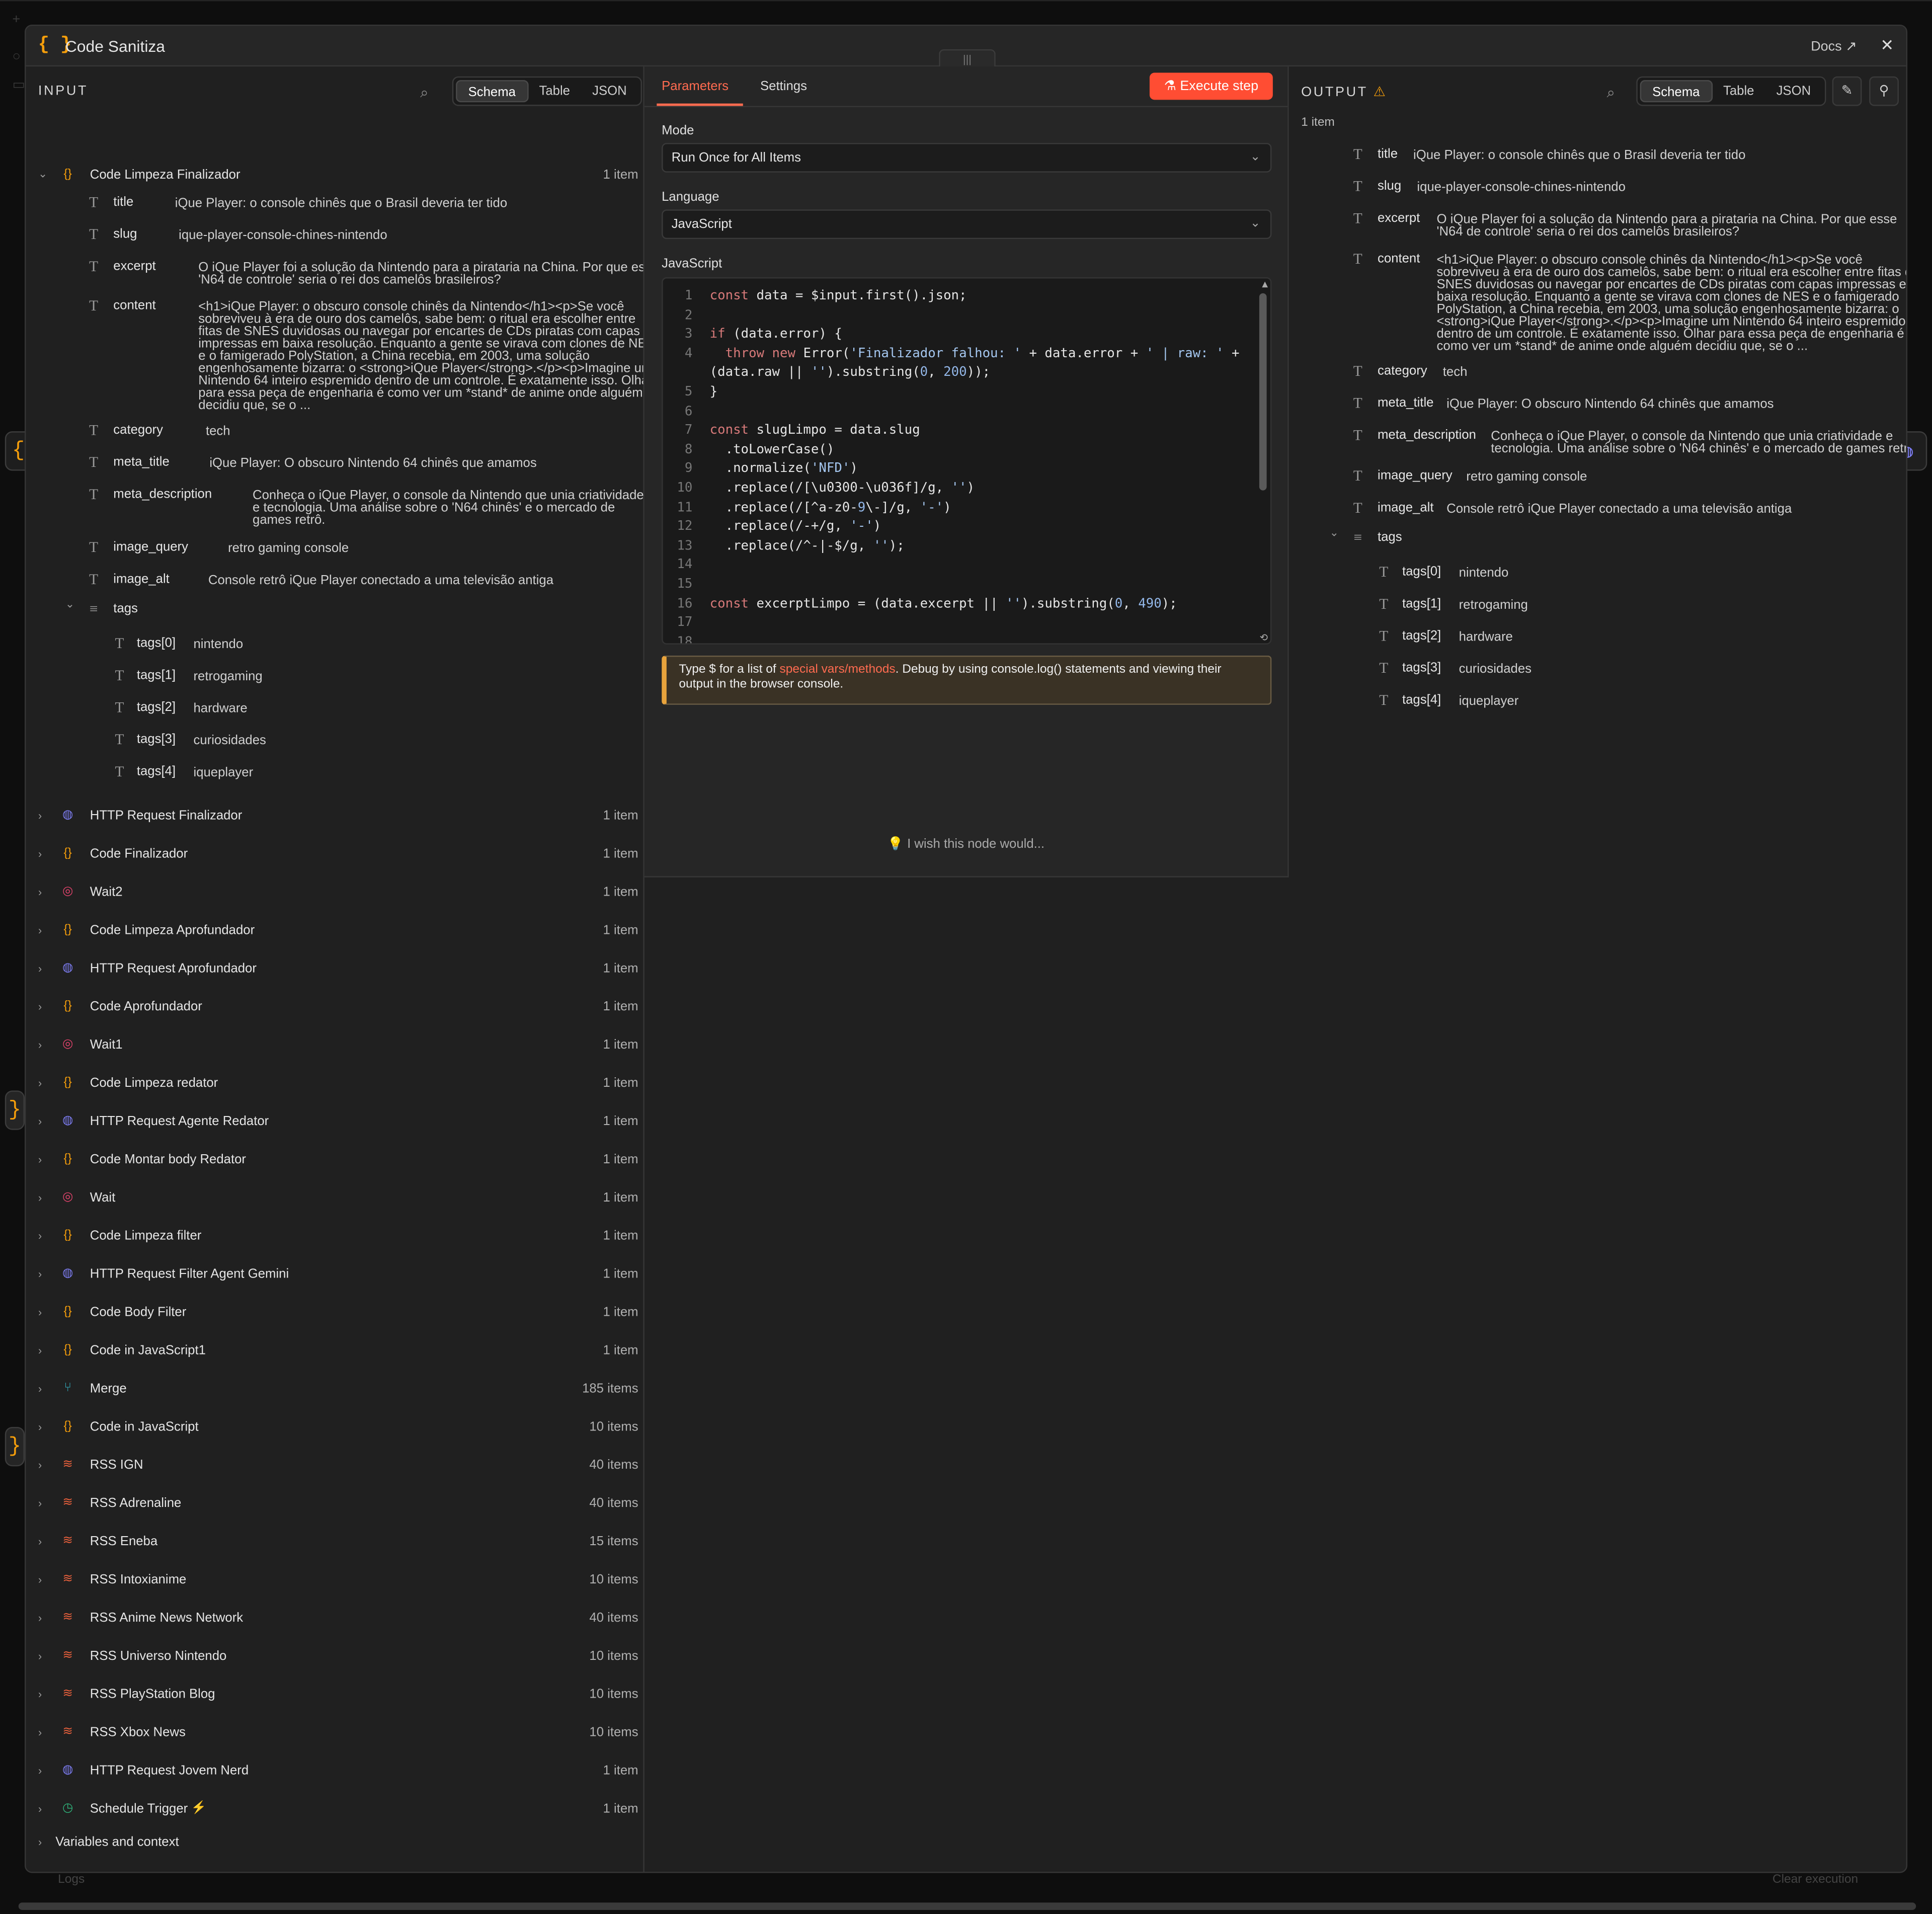 The image size is (1932, 1914). What do you see at coordinates (335, 1661) in the screenshot?
I see `node-row: › ≋ RSS Universo Nintendo 10 items` at bounding box center [335, 1661].